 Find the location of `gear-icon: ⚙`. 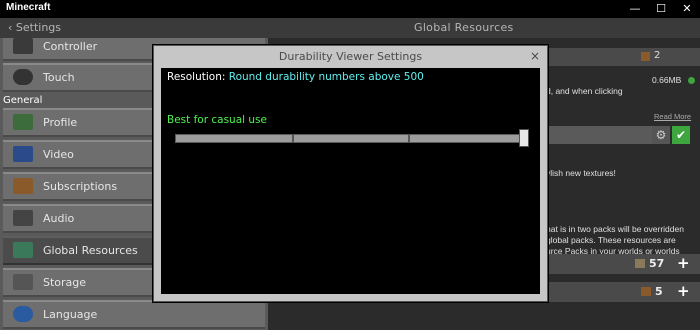

gear-icon: ⚙ is located at coordinates (661, 135).